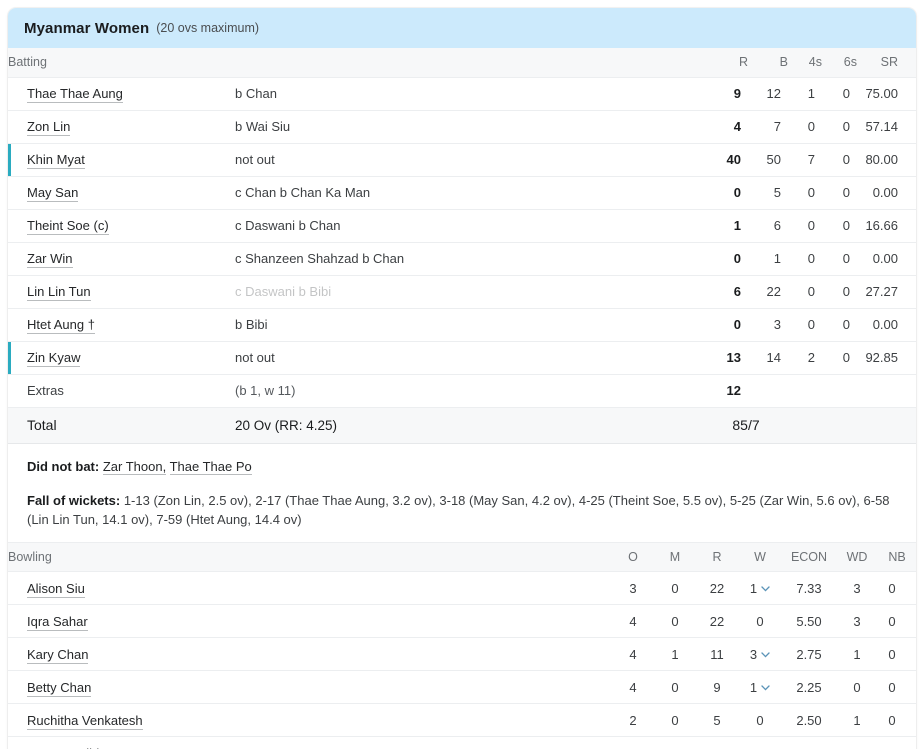  What do you see at coordinates (468, 193) in the screenshot?
I see `dismissal-text: c Chan b Chan Ka Man` at bounding box center [468, 193].